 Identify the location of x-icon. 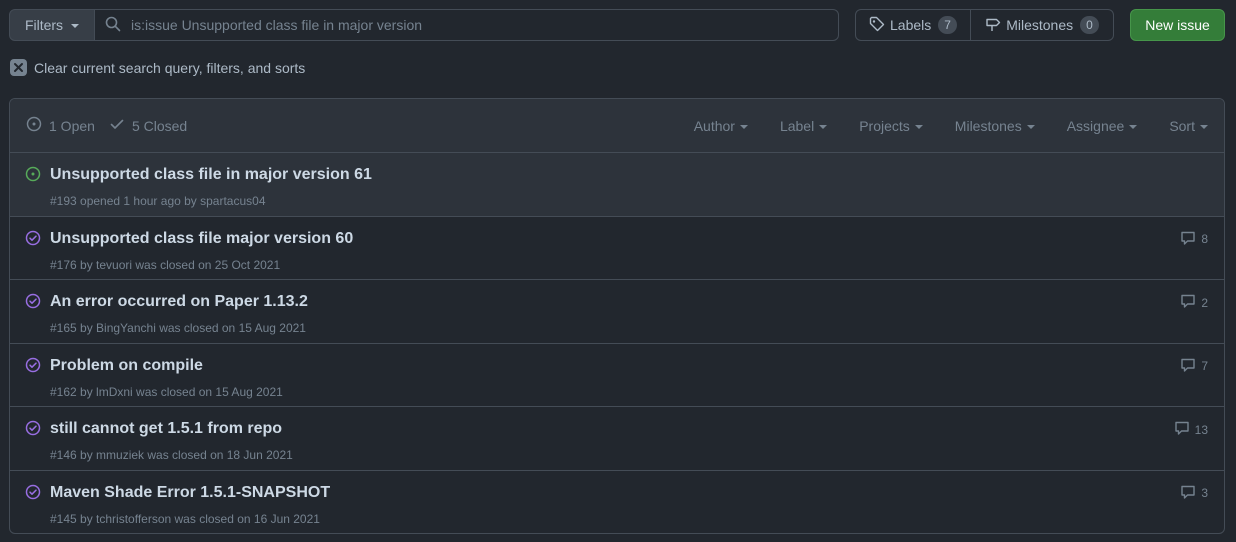
(18, 67).